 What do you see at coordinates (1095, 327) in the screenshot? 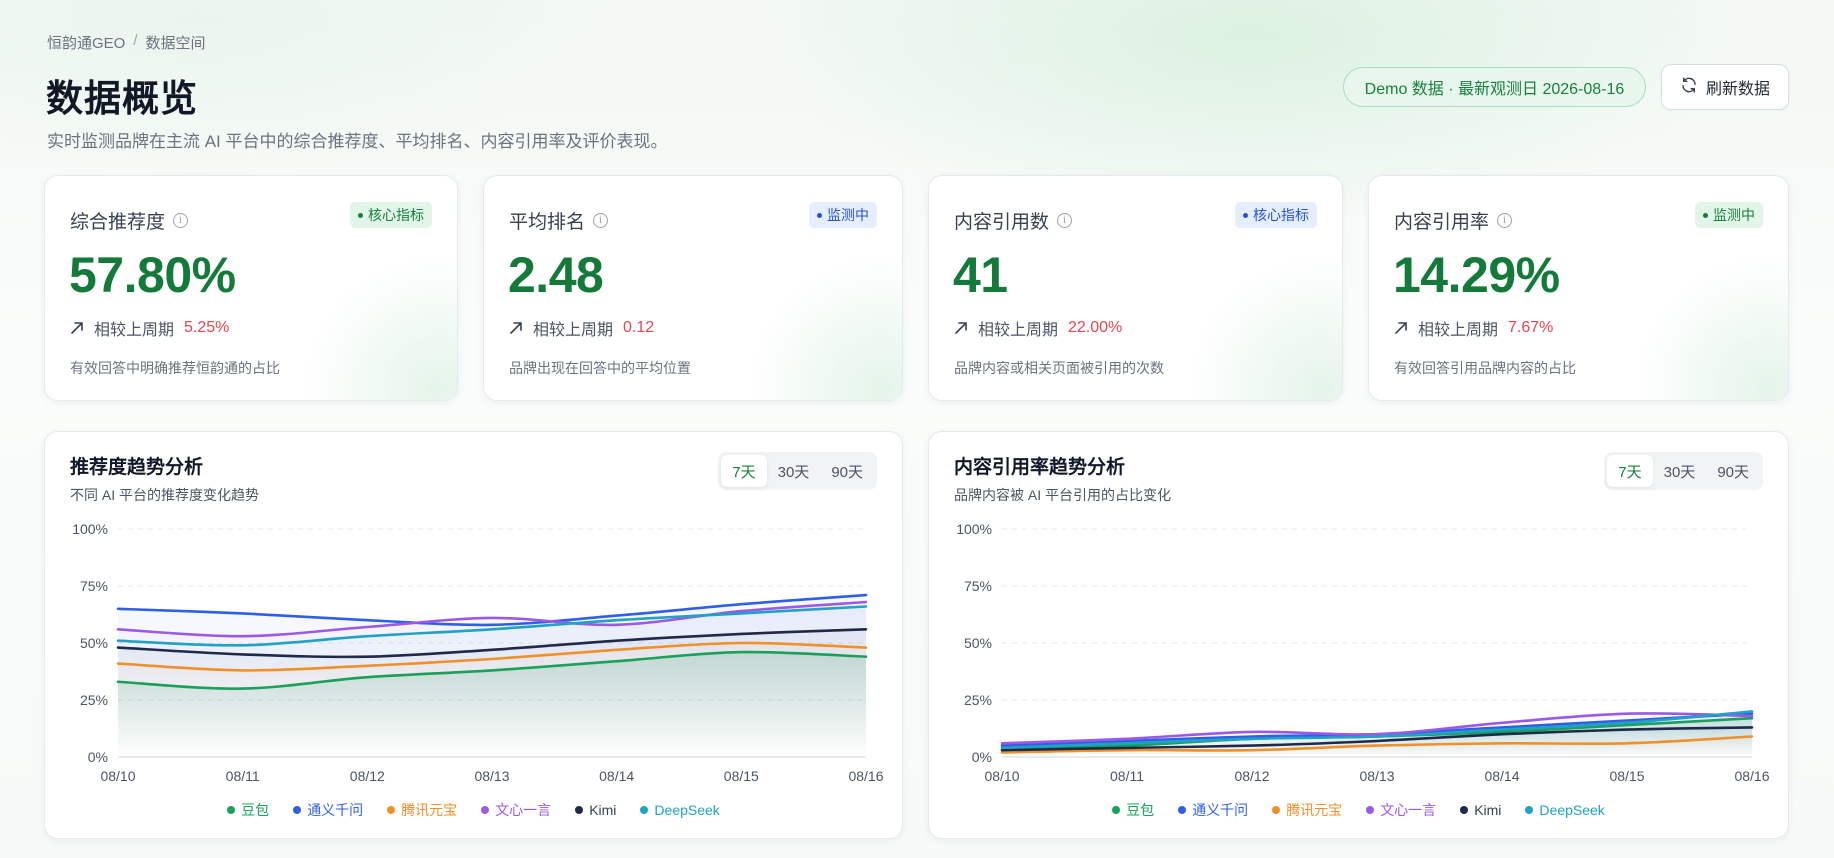
I see `compare-delta: 22.00%` at bounding box center [1095, 327].